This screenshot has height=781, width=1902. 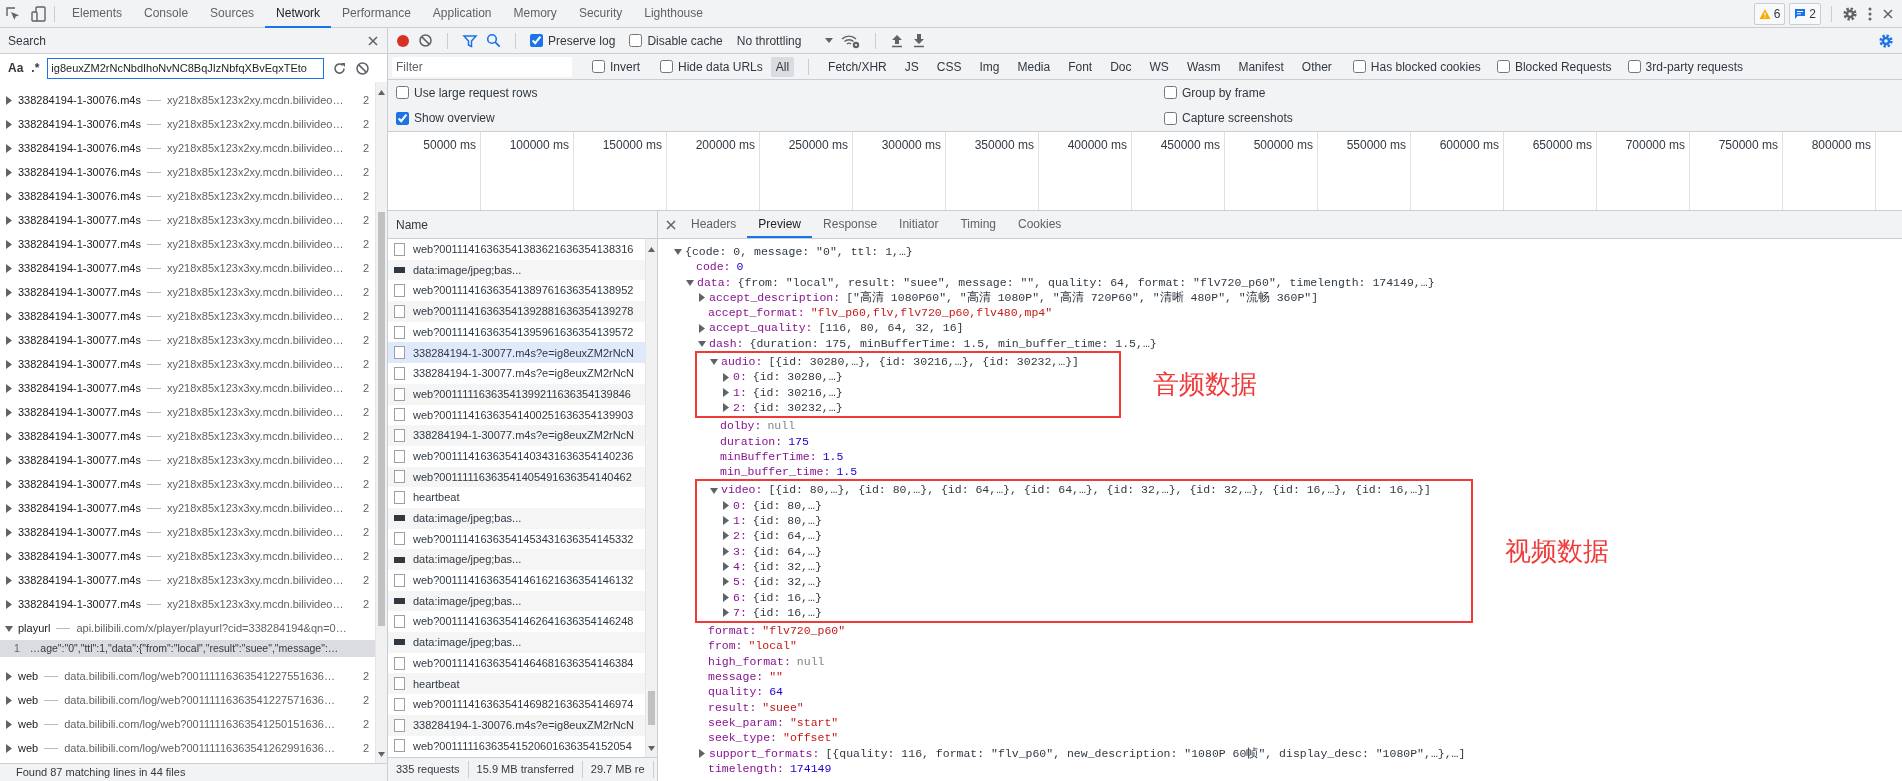 What do you see at coordinates (516, 394) in the screenshot?
I see `request-row: web?00111116363541399211636354139846` at bounding box center [516, 394].